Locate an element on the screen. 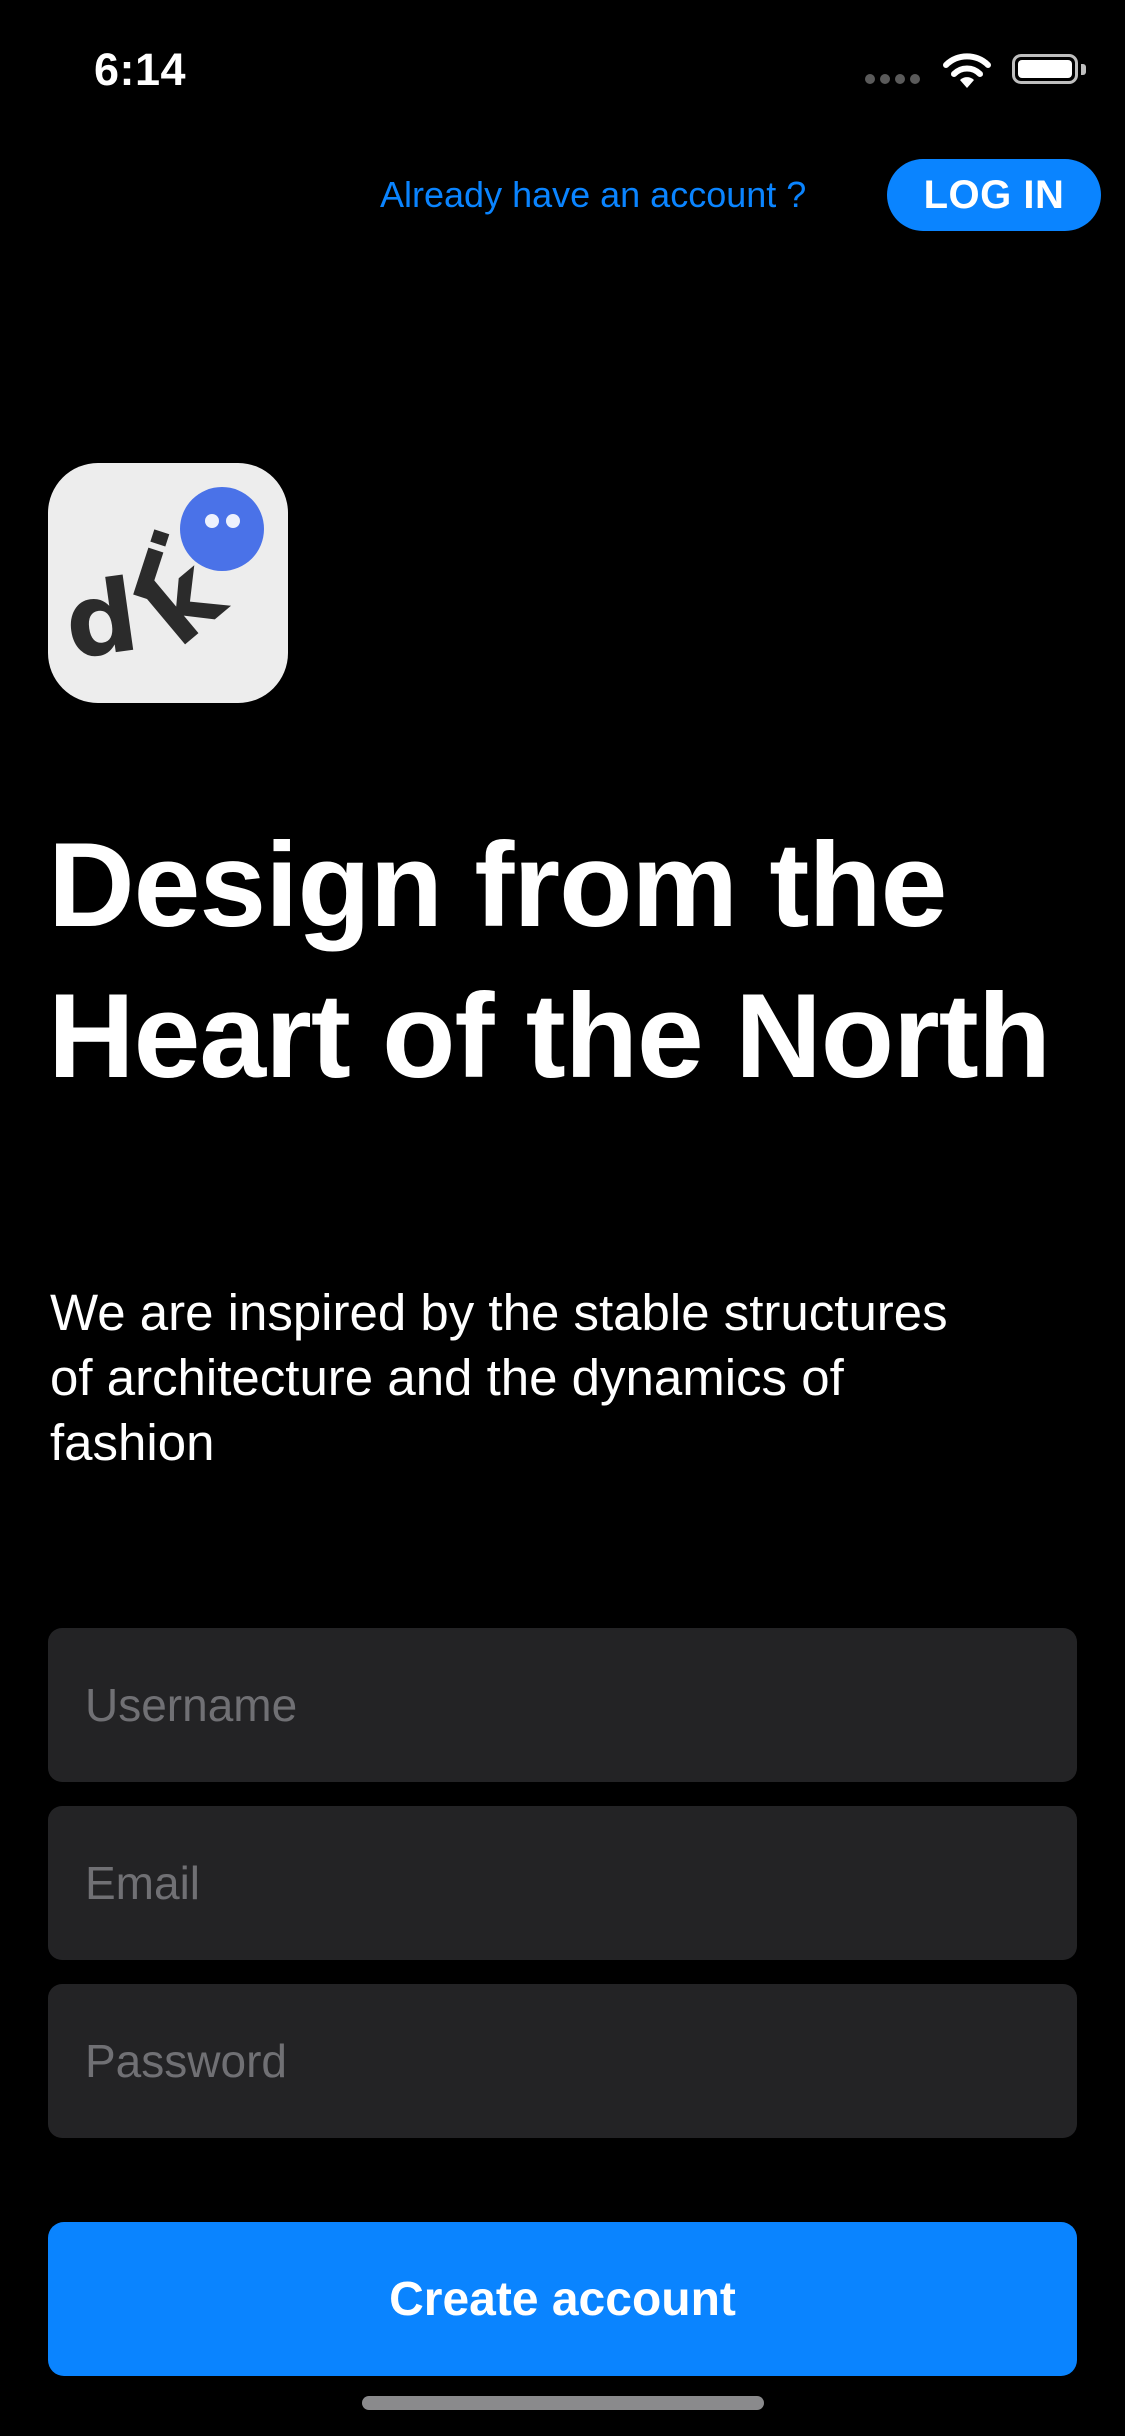 Image resolution: width=1125 pixels, height=2436 pixels. already-have-account-text: Already have an account ? is located at coordinates (593, 194).